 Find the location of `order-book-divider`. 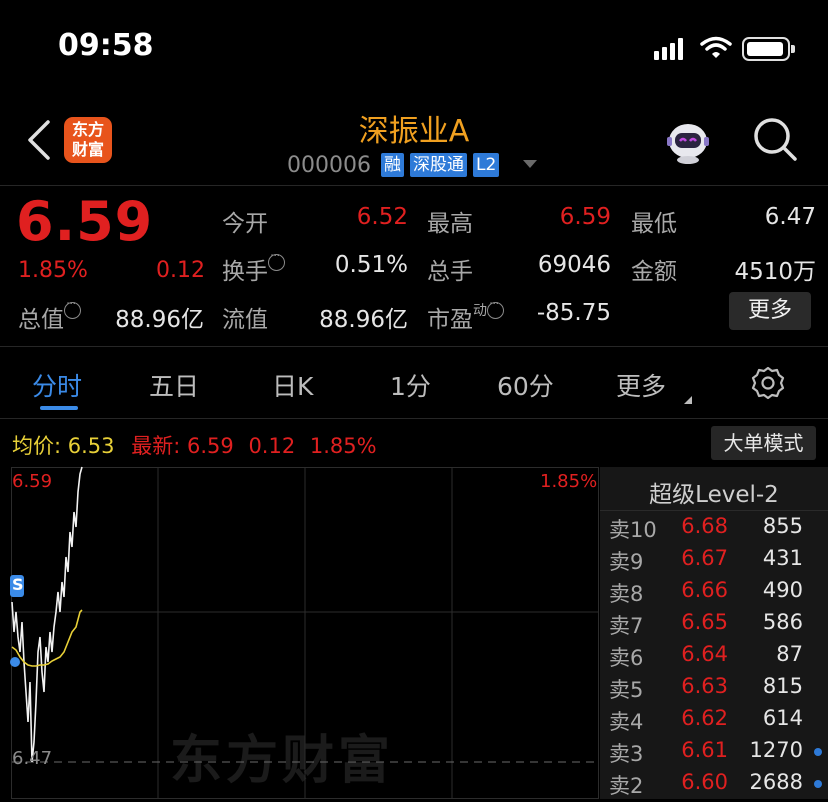

order-book-divider is located at coordinates (714, 510).